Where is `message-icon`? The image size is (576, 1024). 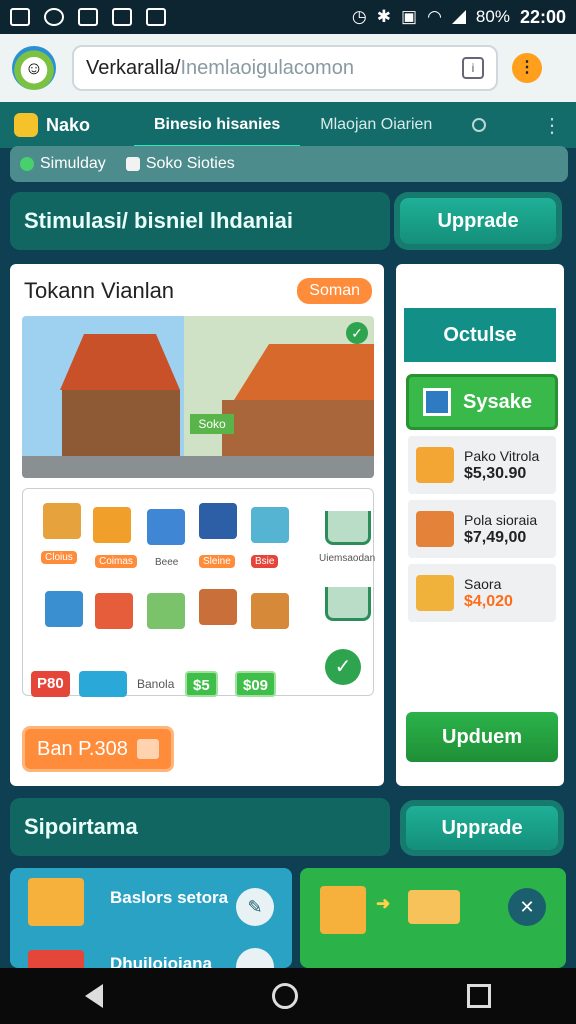
message-icon is located at coordinates (88, 17).